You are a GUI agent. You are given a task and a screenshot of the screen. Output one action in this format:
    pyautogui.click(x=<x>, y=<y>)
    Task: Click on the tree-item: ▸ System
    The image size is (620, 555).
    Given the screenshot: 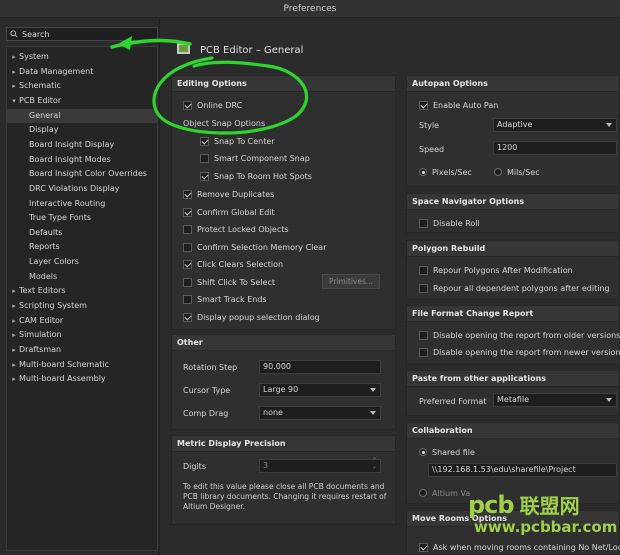 What is the action you would take?
    pyautogui.click(x=82, y=57)
    